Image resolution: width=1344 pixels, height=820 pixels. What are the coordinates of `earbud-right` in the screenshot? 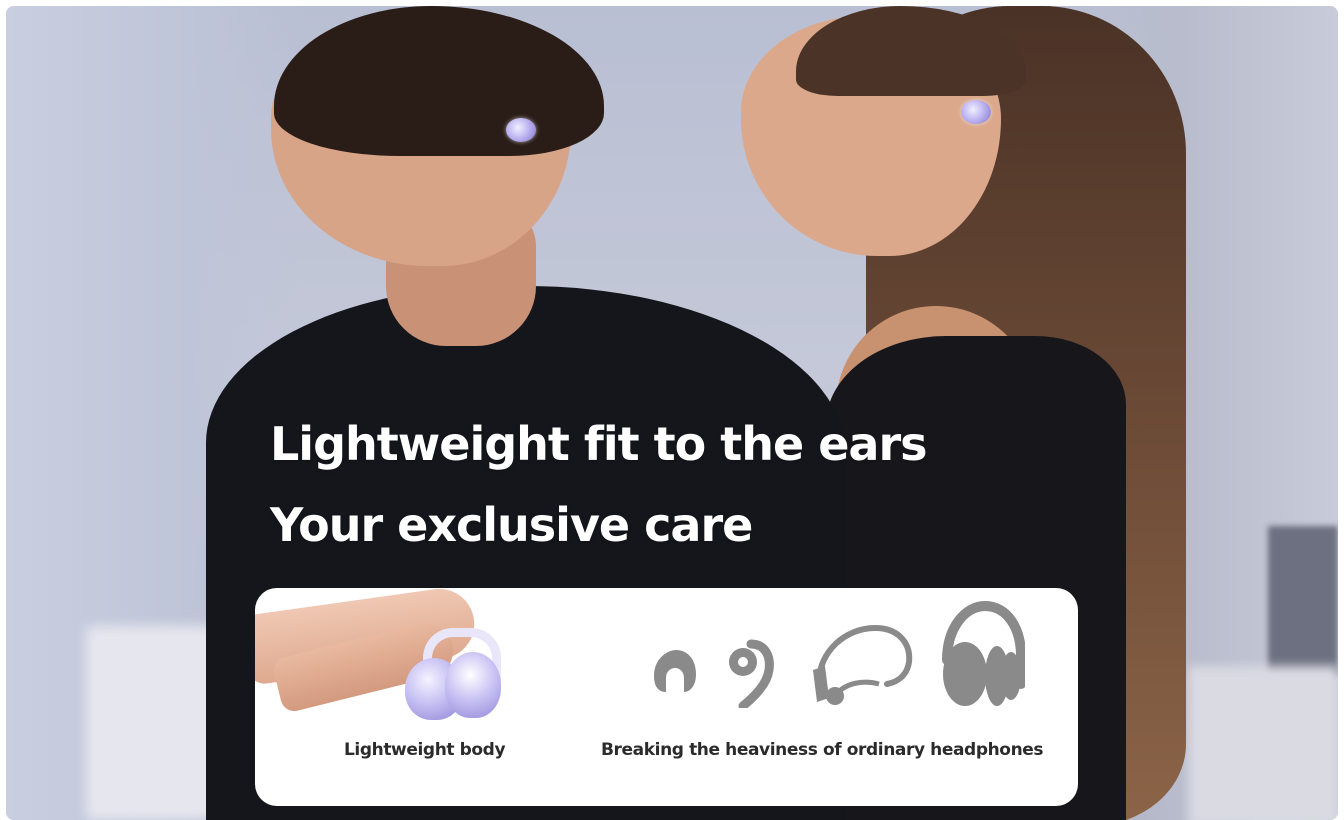 It's located at (473, 685).